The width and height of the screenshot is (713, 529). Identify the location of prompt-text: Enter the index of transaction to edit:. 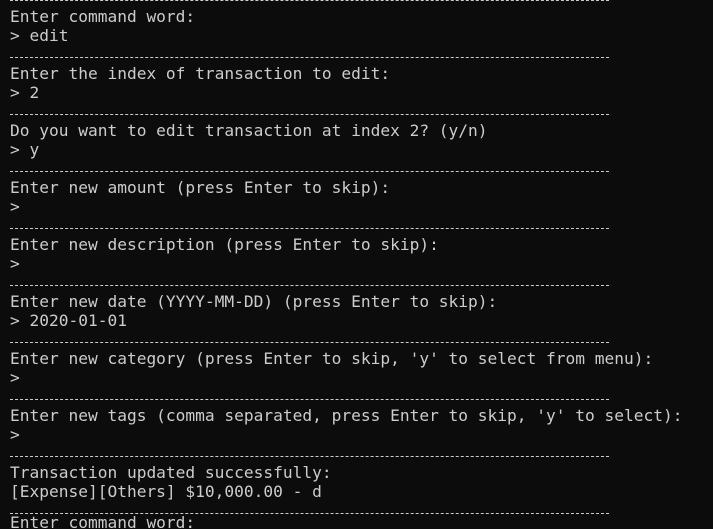
(200, 73).